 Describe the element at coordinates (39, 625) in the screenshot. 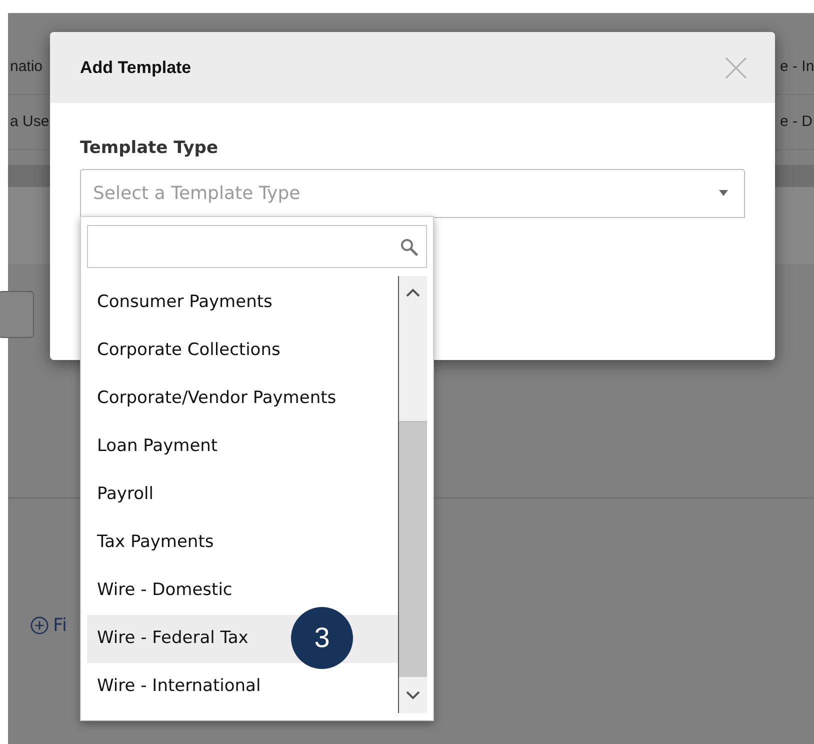

I see `plus-circle-icon` at that location.